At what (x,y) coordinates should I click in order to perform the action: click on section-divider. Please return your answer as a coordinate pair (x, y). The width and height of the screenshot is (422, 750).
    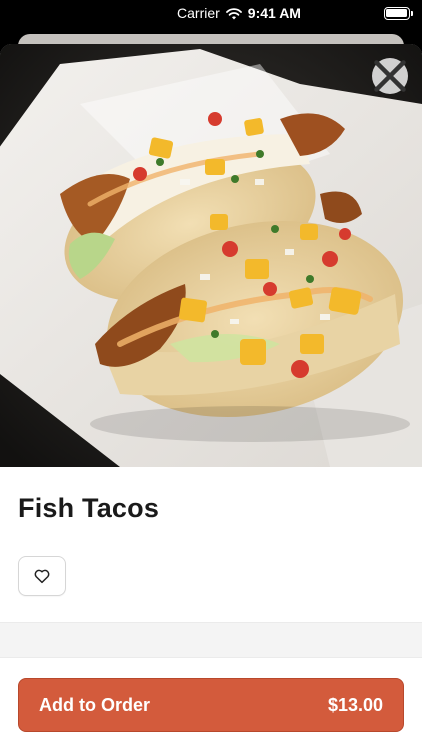
    Looking at the image, I should click on (211, 640).